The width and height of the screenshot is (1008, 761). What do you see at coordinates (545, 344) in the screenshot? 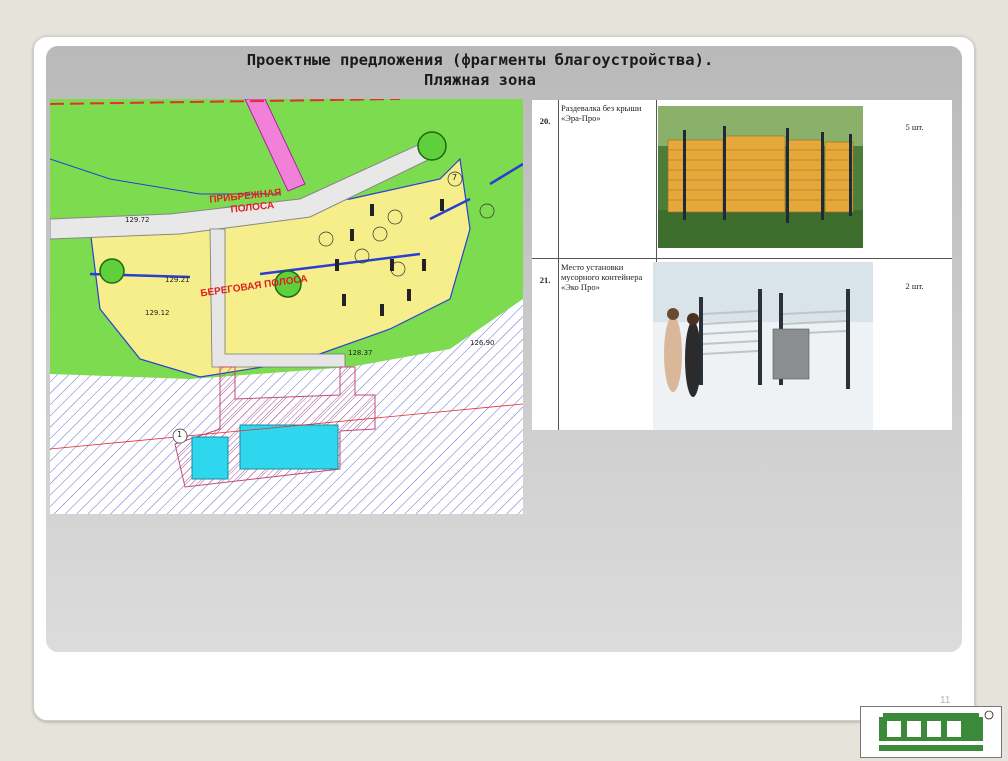
I see `row-number: 21.` at bounding box center [545, 344].